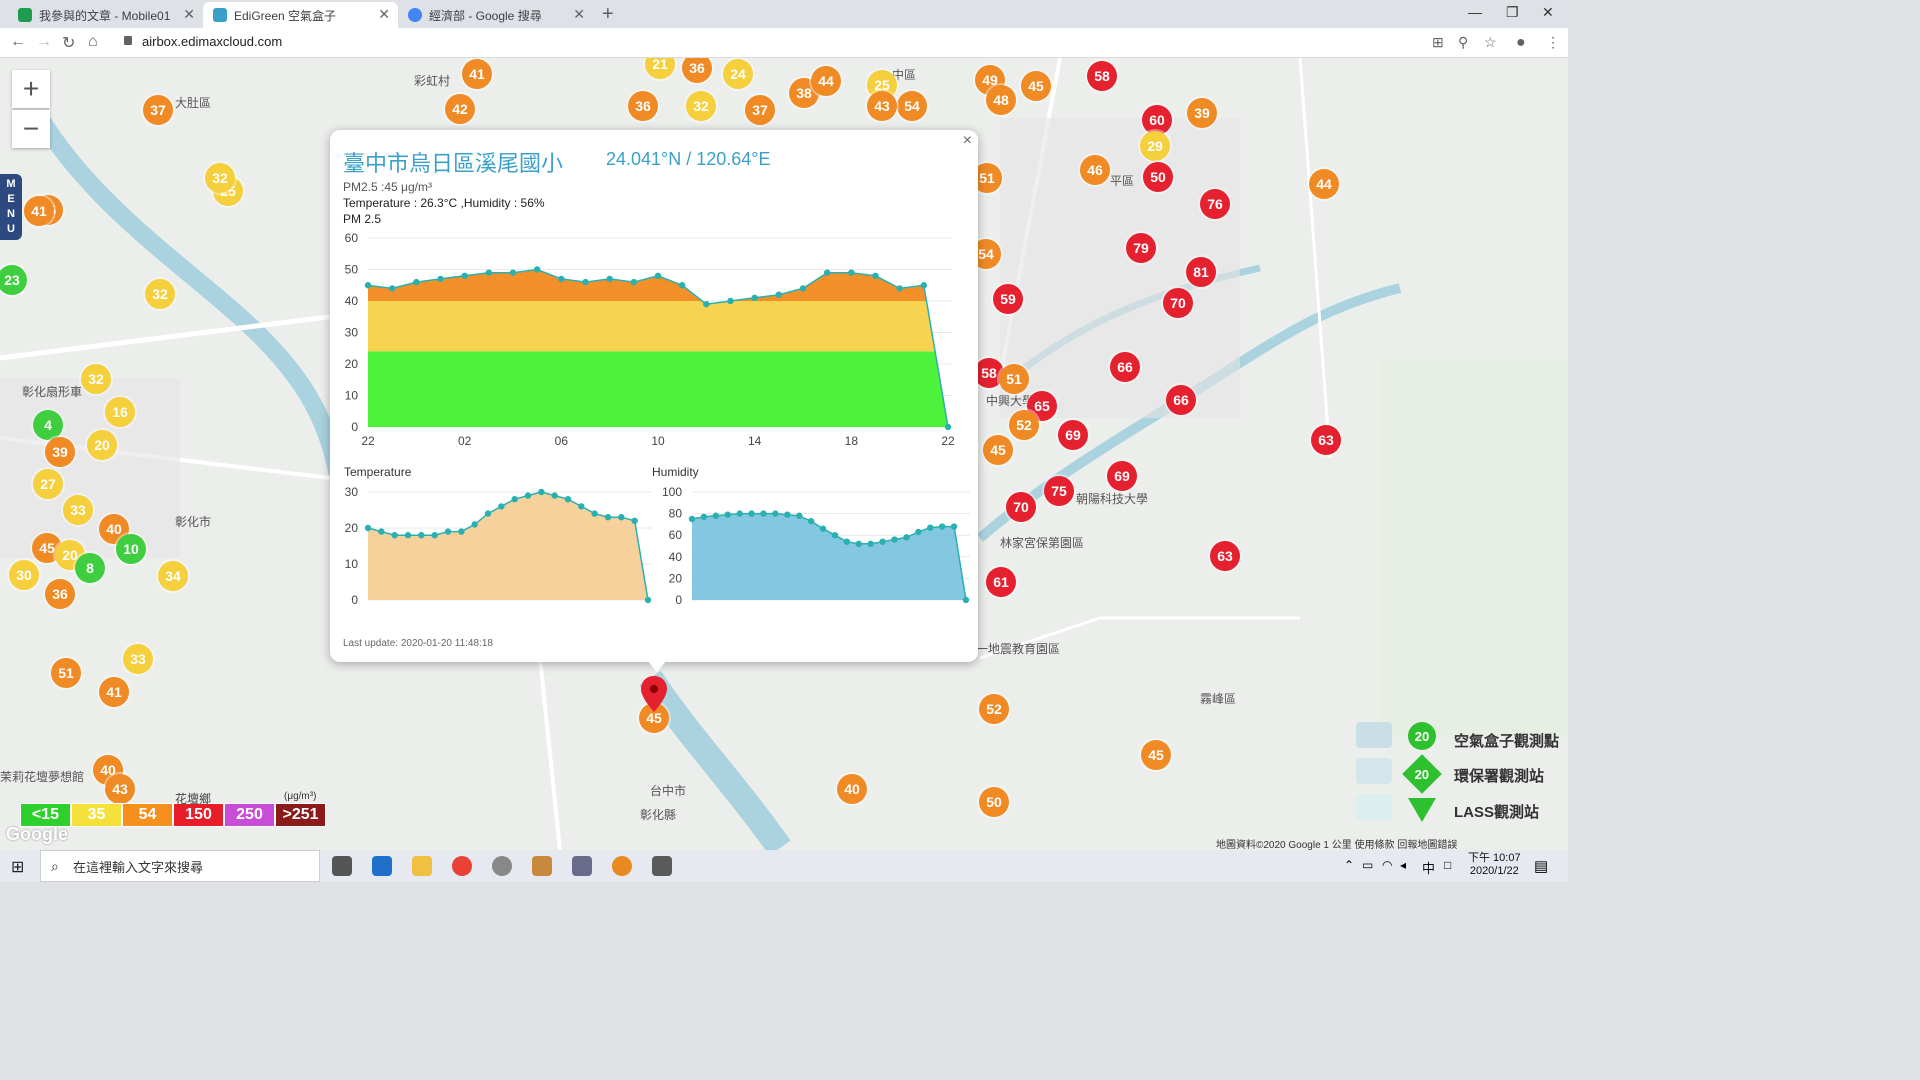  What do you see at coordinates (462, 866) in the screenshot?
I see `chrome-icon` at bounding box center [462, 866].